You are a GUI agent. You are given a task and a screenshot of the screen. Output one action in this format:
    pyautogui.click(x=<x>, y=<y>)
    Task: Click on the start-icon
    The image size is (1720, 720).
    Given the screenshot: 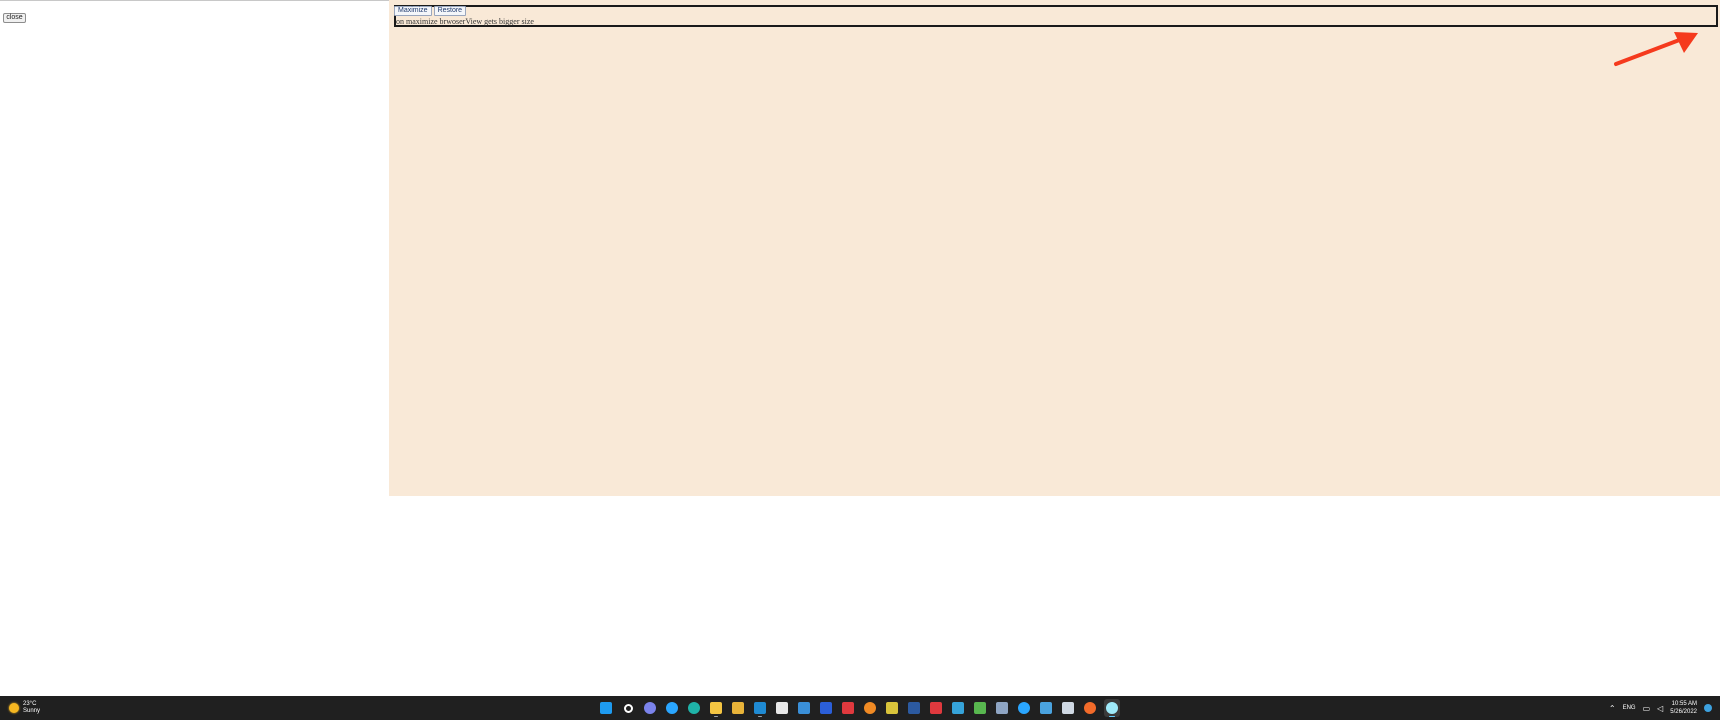 What is the action you would take?
    pyautogui.click(x=606, y=708)
    